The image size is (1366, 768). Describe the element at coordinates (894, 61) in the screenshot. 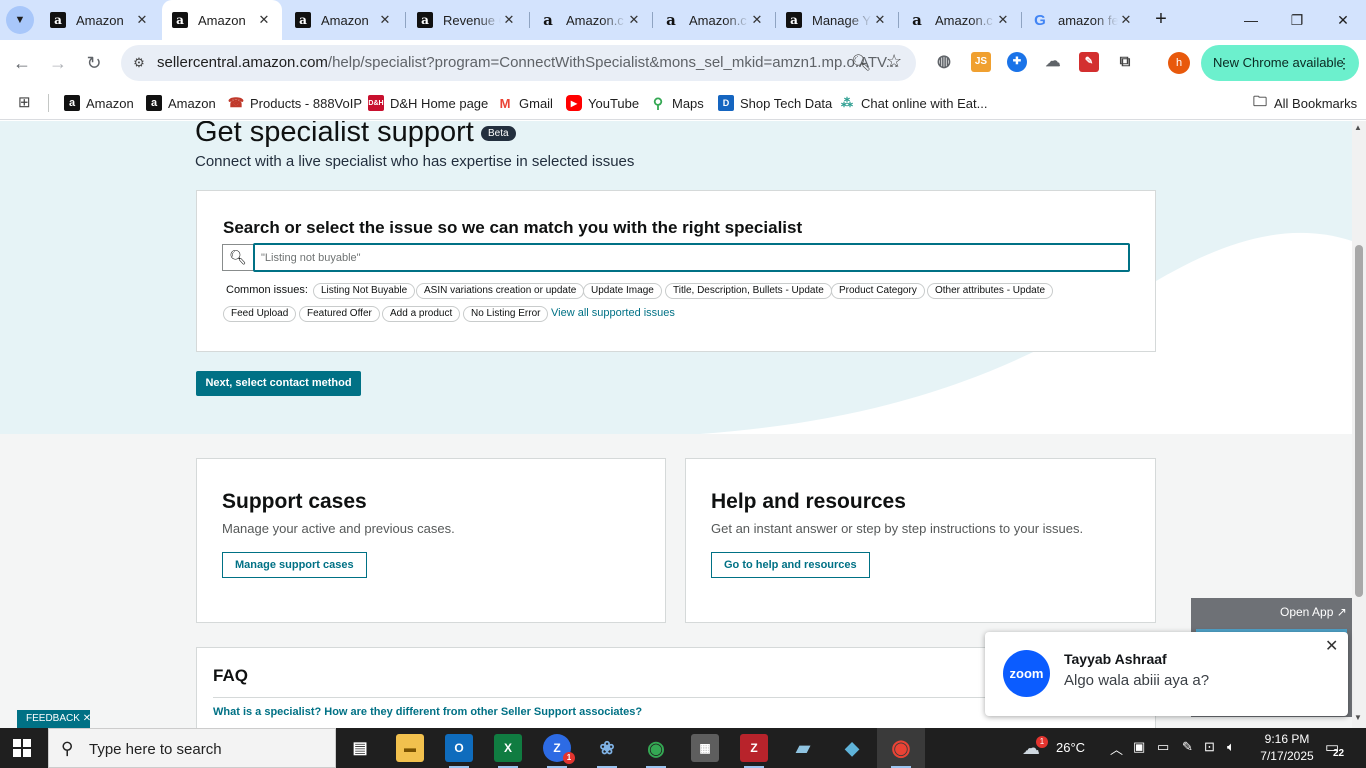

I see `bookmark-star-icon: ☆` at that location.